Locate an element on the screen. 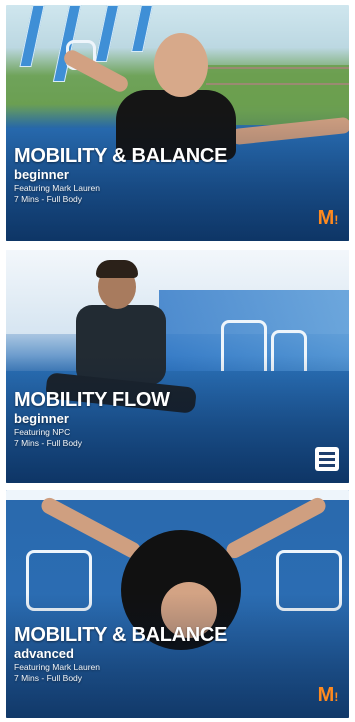 This screenshot has width=355, height=722. trainer-hair is located at coordinates (117, 269).